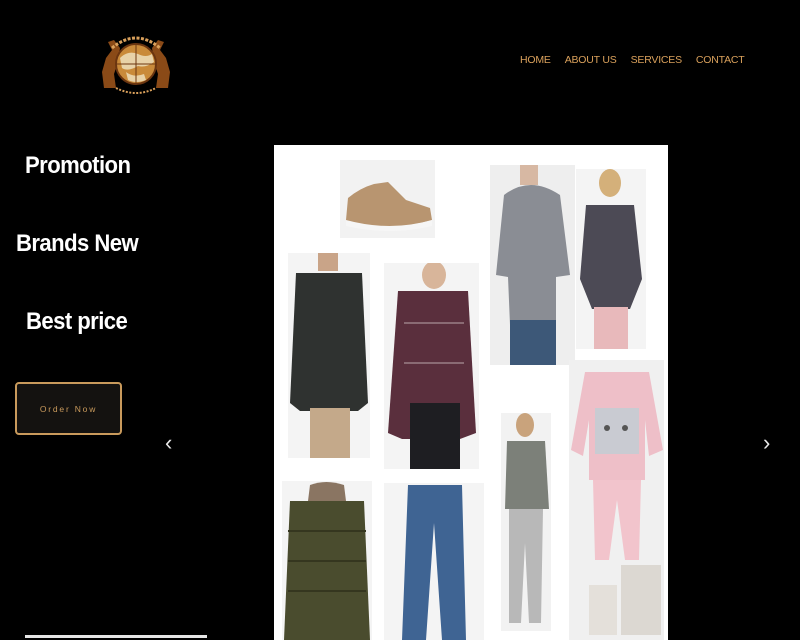 Image resolution: width=800 pixels, height=640 pixels. Describe the element at coordinates (591, 60) in the screenshot. I see `nav-about-us: ABOUT US` at that location.